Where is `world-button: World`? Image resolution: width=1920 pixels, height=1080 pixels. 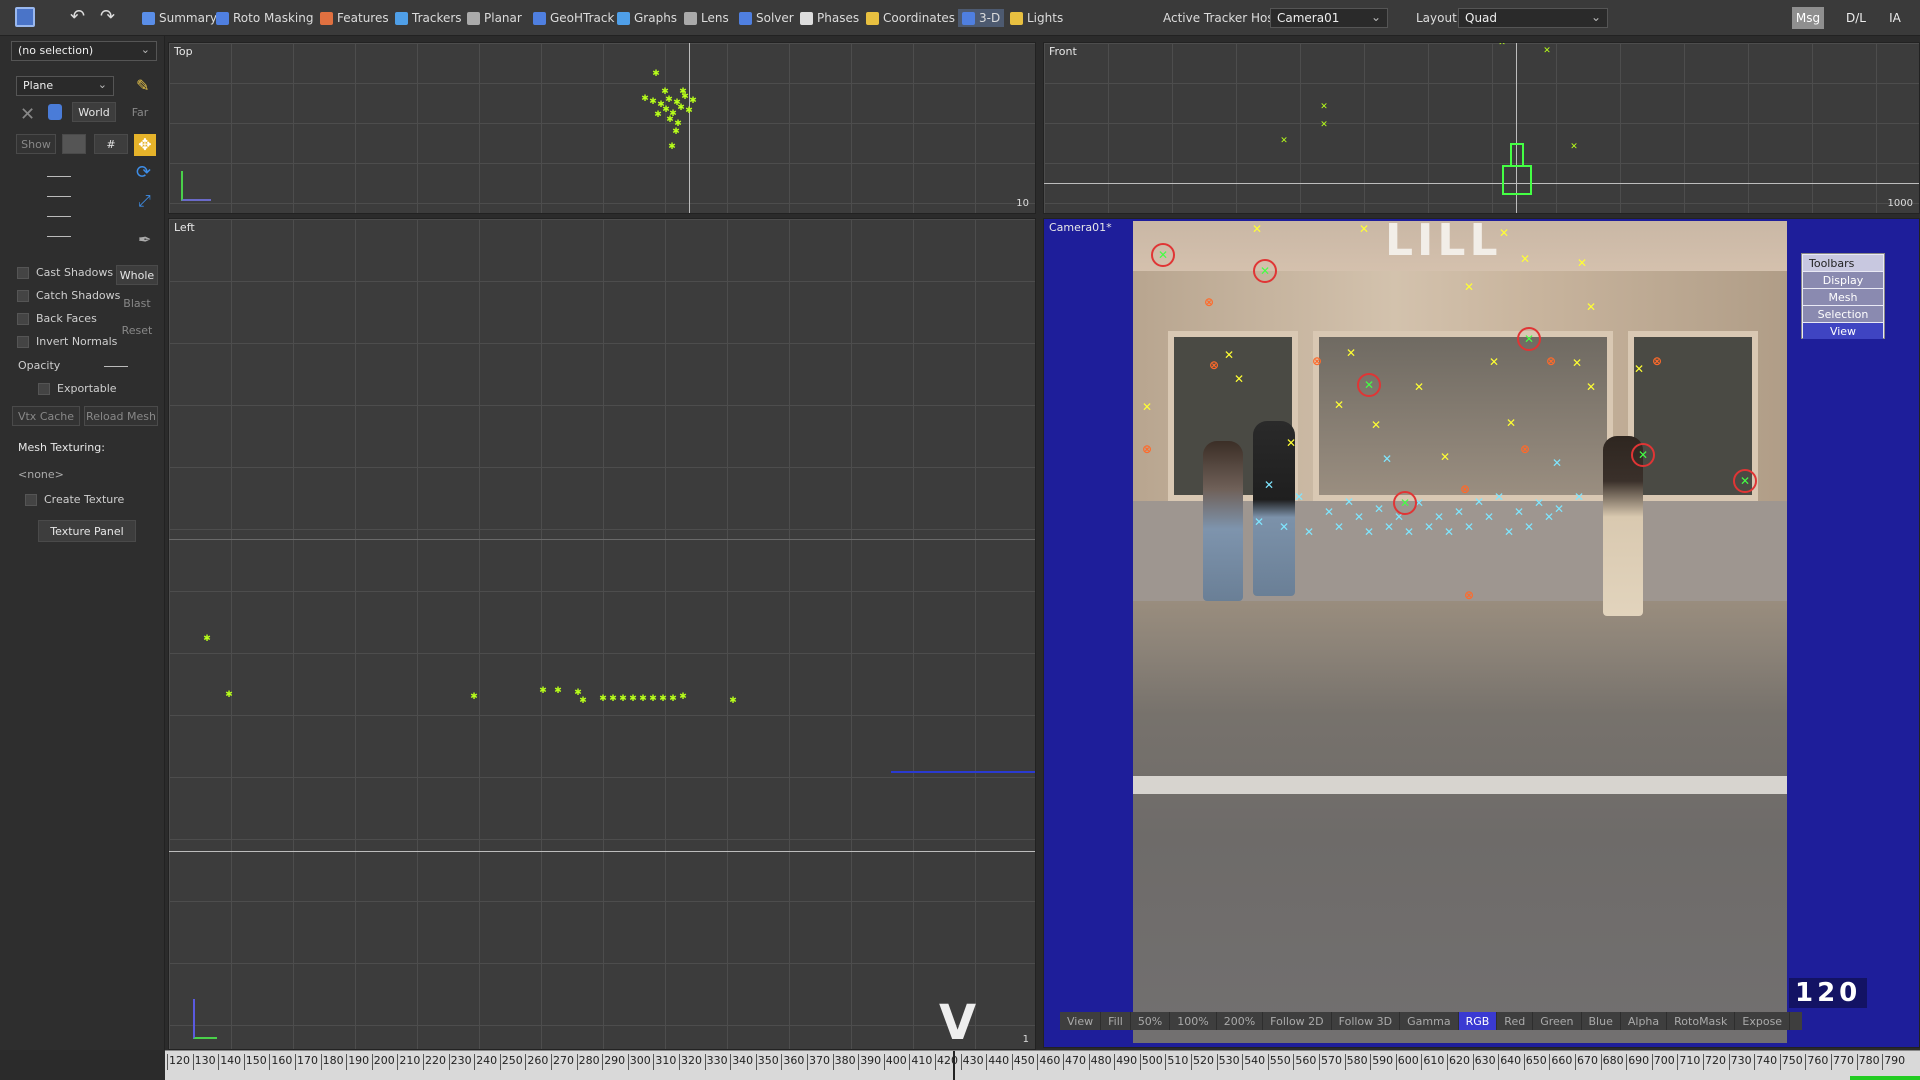
world-button: World is located at coordinates (94, 112).